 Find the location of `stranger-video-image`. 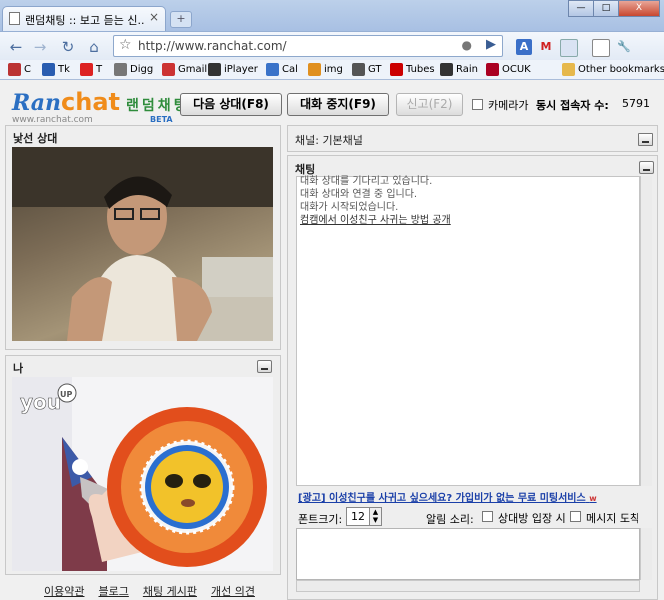

stranger-video-image is located at coordinates (142, 244).